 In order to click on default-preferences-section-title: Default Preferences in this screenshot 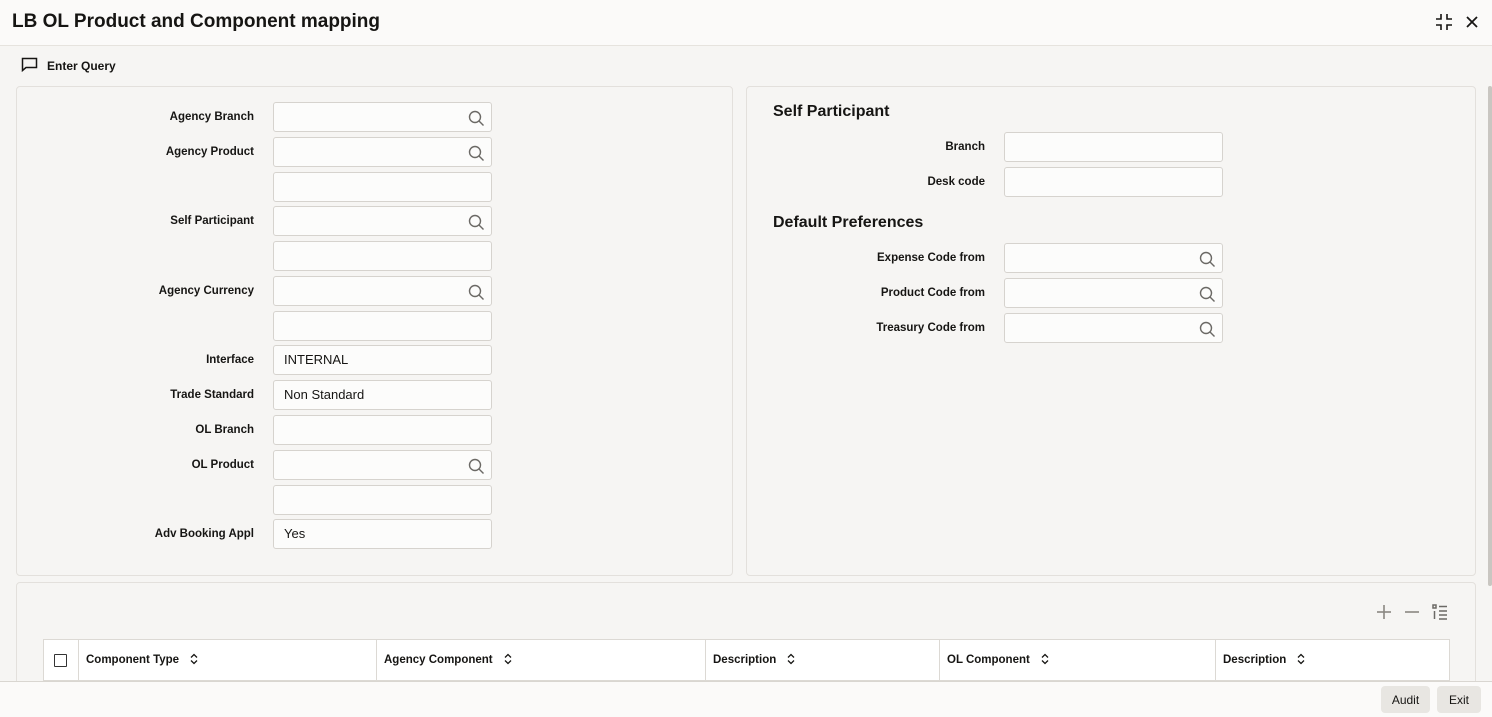, I will do `click(848, 222)`.